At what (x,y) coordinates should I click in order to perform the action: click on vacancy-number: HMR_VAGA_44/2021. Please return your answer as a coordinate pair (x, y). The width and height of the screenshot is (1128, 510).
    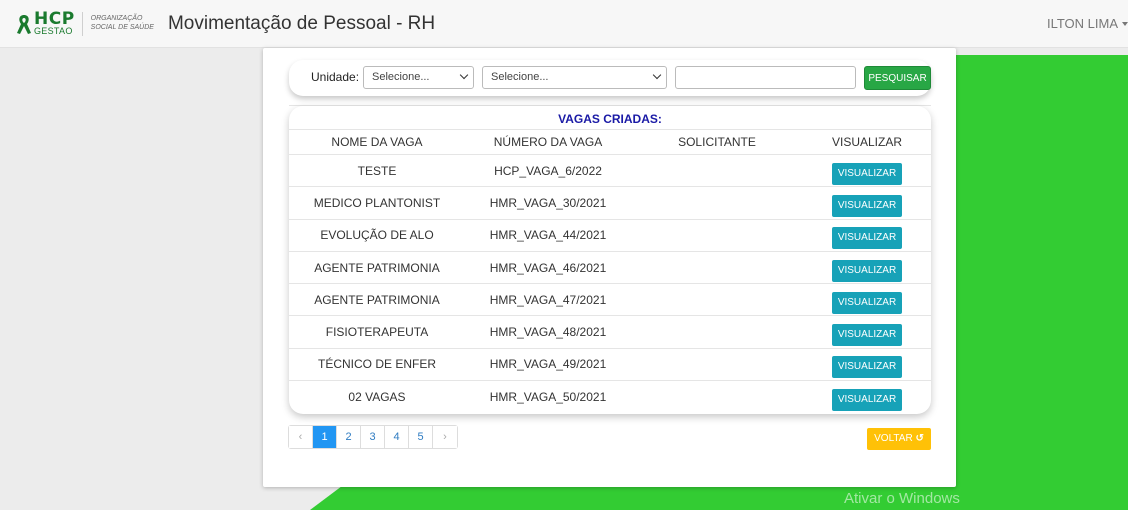
    Looking at the image, I should click on (548, 235).